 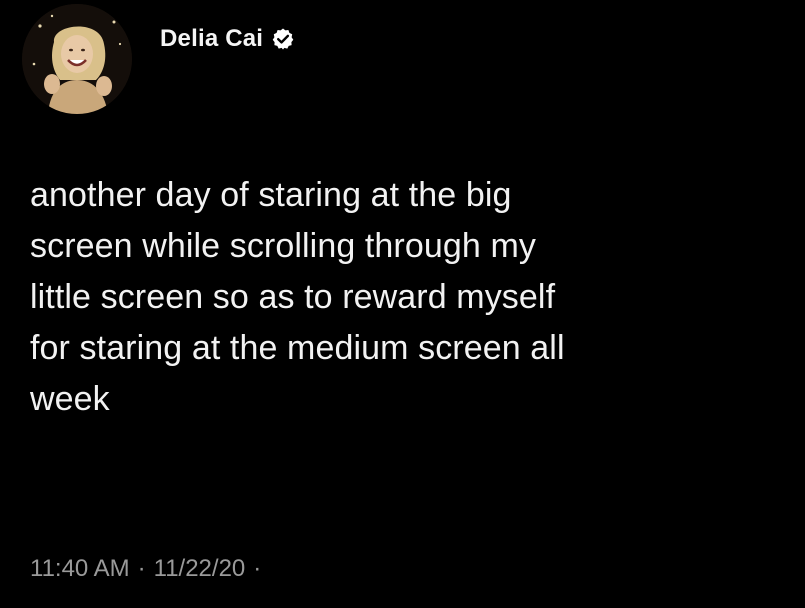 What do you see at coordinates (80, 569) in the screenshot?
I see `tweet-time: 11:40 AM` at bounding box center [80, 569].